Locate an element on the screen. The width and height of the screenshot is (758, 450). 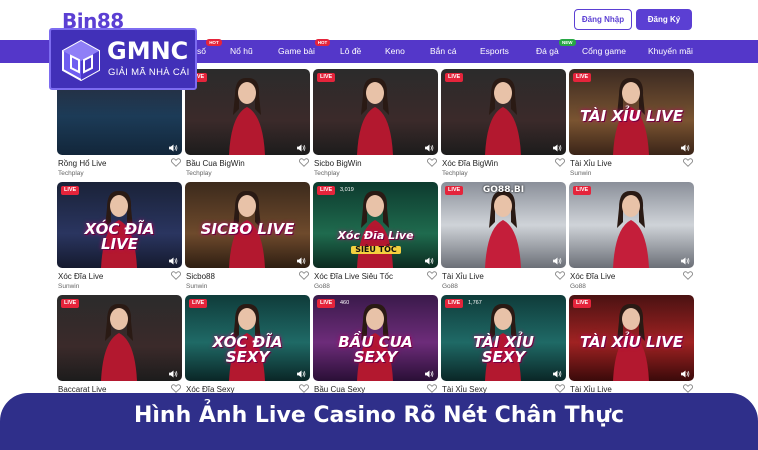
nav-item: Nổ hũ is located at coordinates (241, 51).